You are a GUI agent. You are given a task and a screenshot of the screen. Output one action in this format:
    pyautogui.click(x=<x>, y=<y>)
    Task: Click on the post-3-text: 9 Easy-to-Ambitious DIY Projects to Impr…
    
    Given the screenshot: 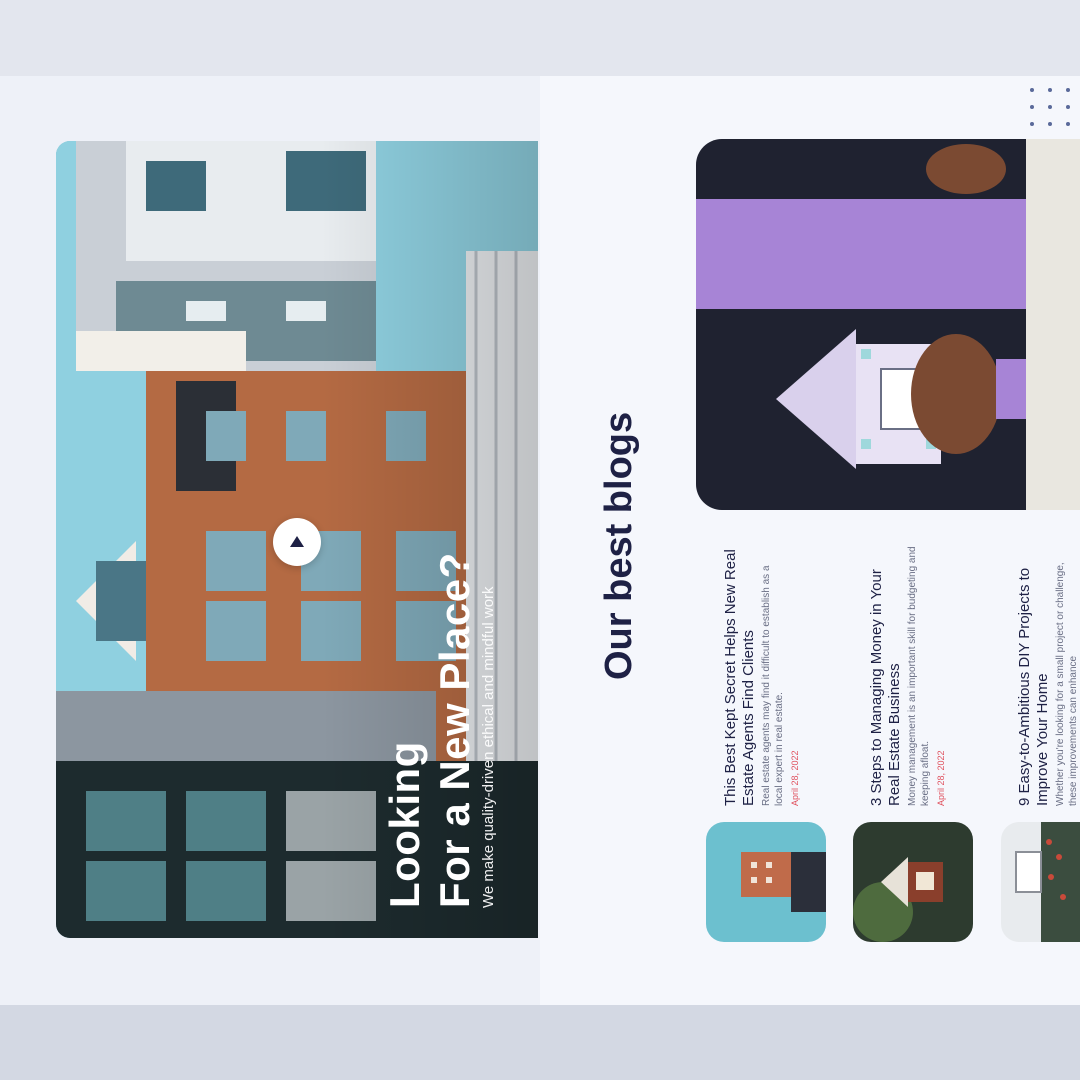 What is the action you would take?
    pyautogui.click(x=1048, y=676)
    